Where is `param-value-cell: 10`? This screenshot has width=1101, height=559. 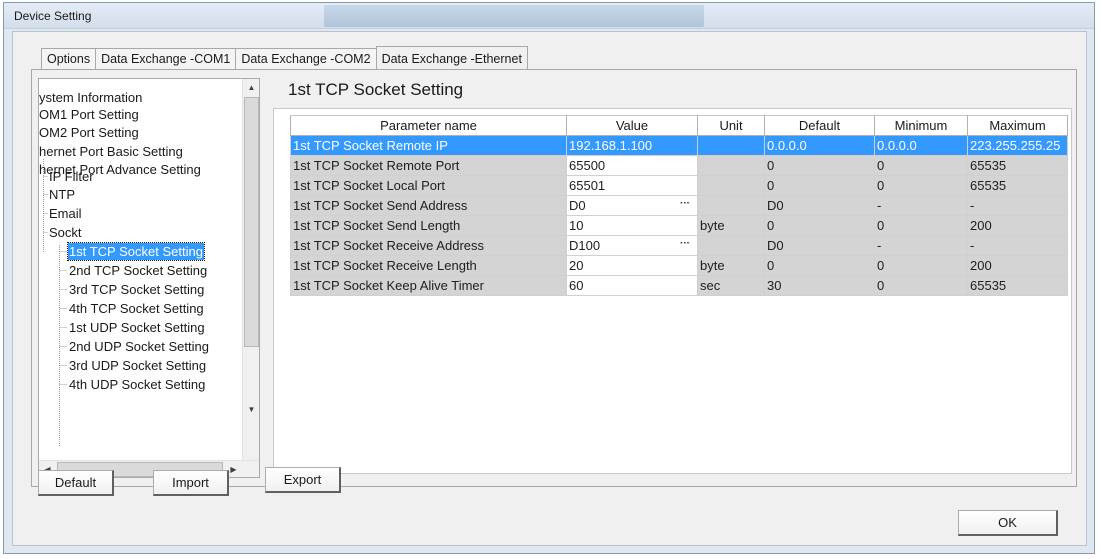
param-value-cell: 10 is located at coordinates (632, 225).